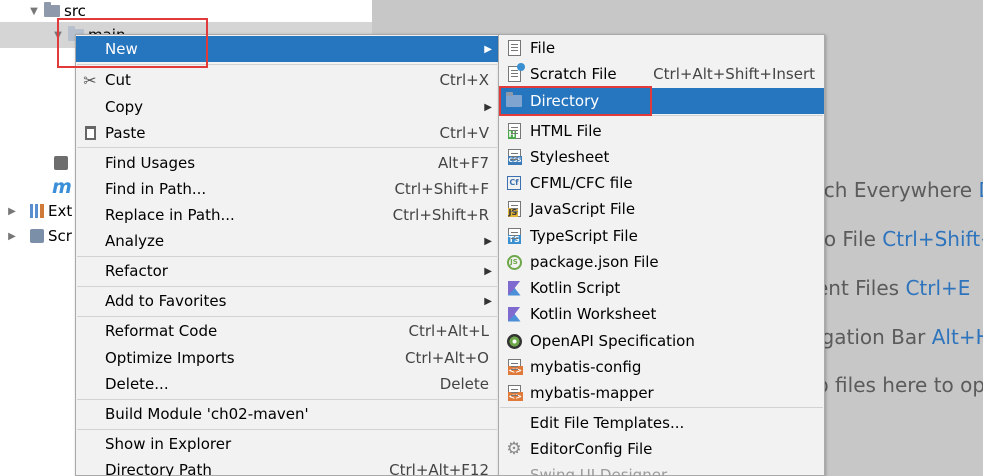 Image resolution: width=983 pixels, height=476 pixels. What do you see at coordinates (207, 414) in the screenshot?
I see `menu-item-label: Build Module 'ch02-maven'` at bounding box center [207, 414].